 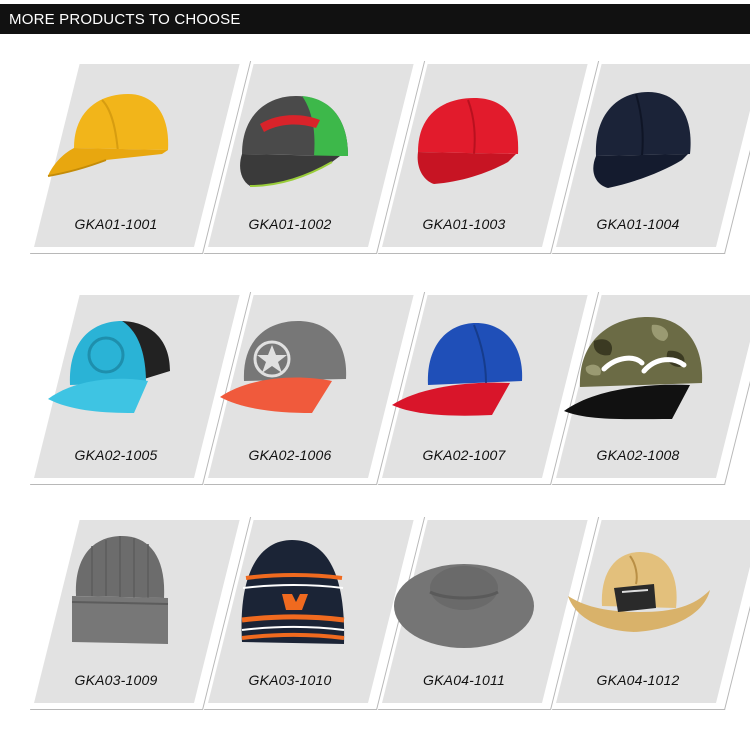 What do you see at coordinates (638, 455) in the screenshot?
I see `product-code: GKA02-1008` at bounding box center [638, 455].